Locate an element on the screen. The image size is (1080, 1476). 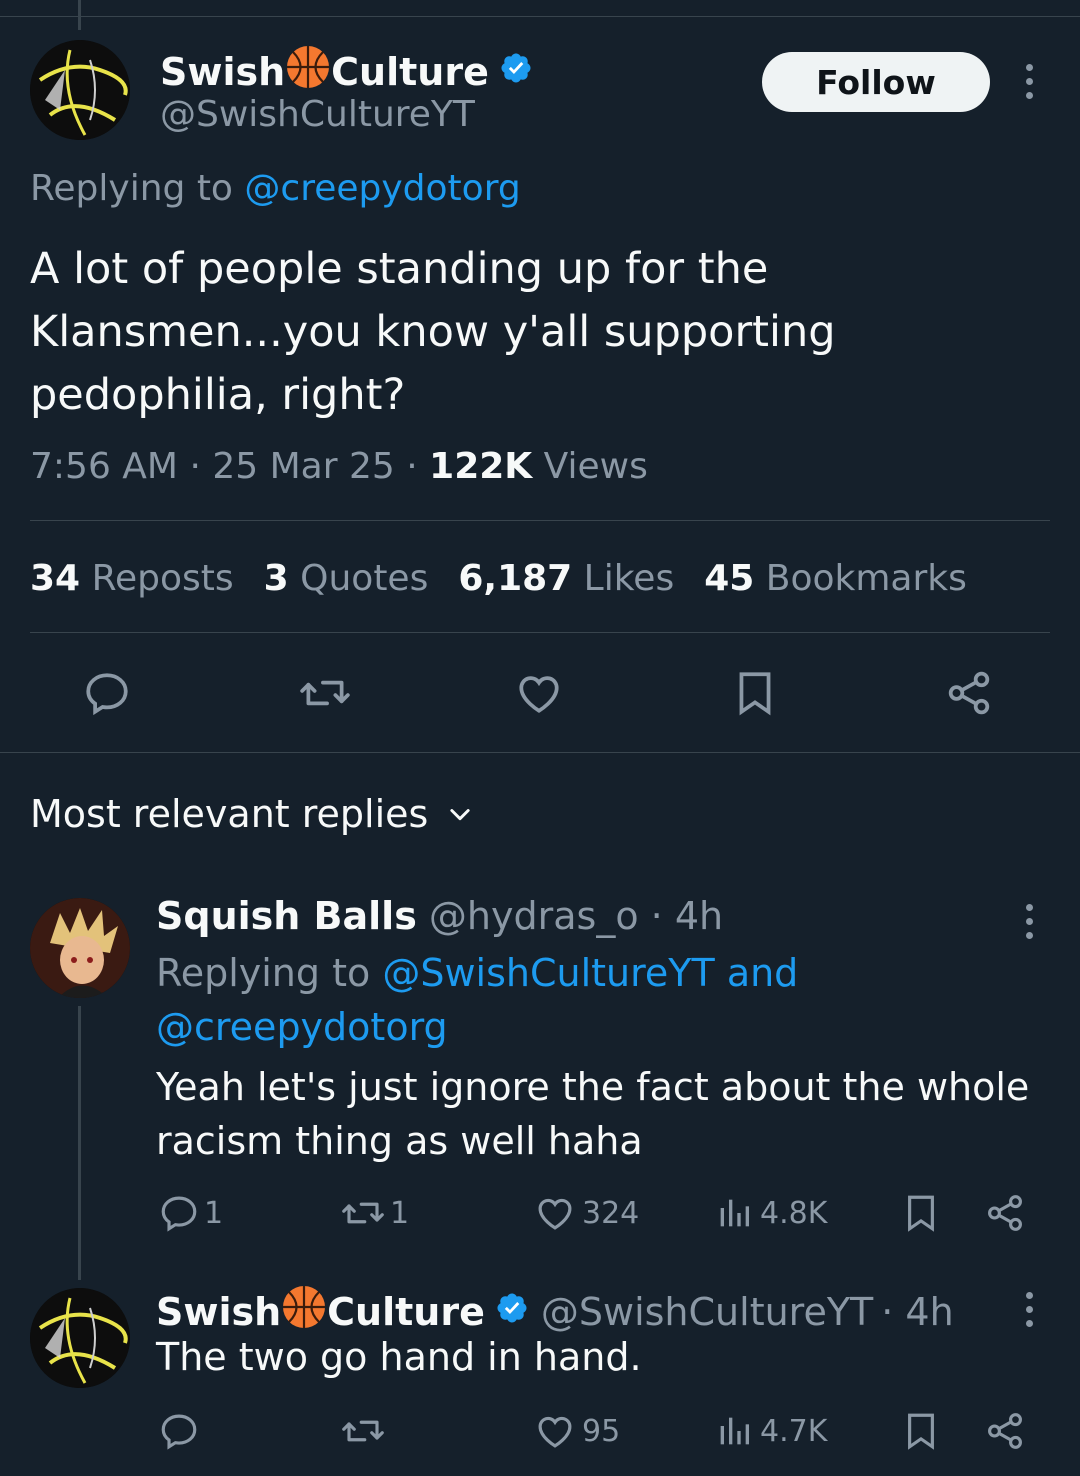
bookmarks-stat: 45 Bookmarks is located at coordinates (835, 578).